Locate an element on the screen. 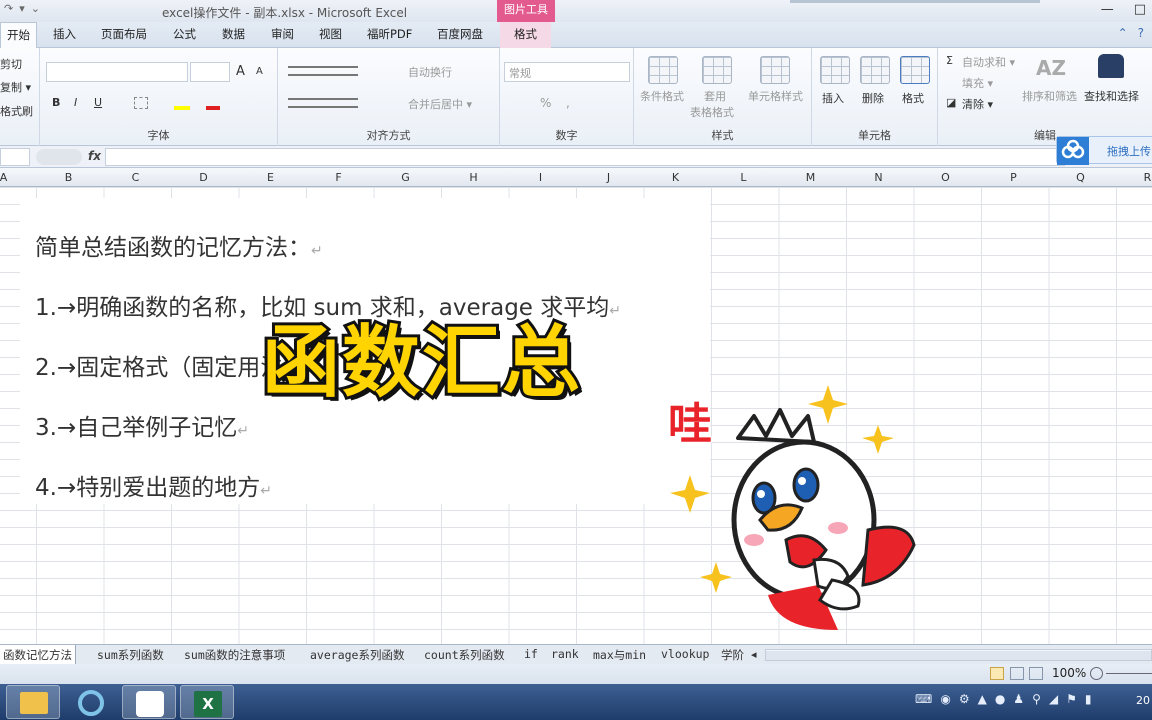 Image resolution: width=1152 pixels, height=720 pixels. flag-icon: ⚑ is located at coordinates (1071, 699).